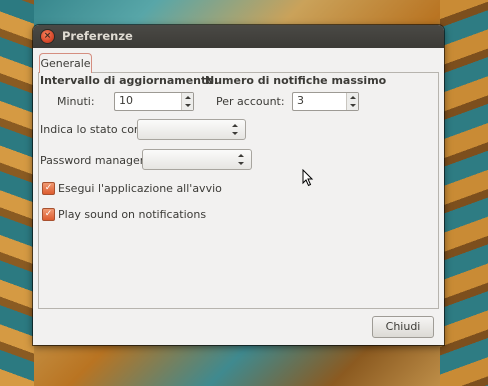 Image resolution: width=488 pixels, height=386 pixels. What do you see at coordinates (126, 100) in the screenshot?
I see `minutes-value: 10` at bounding box center [126, 100].